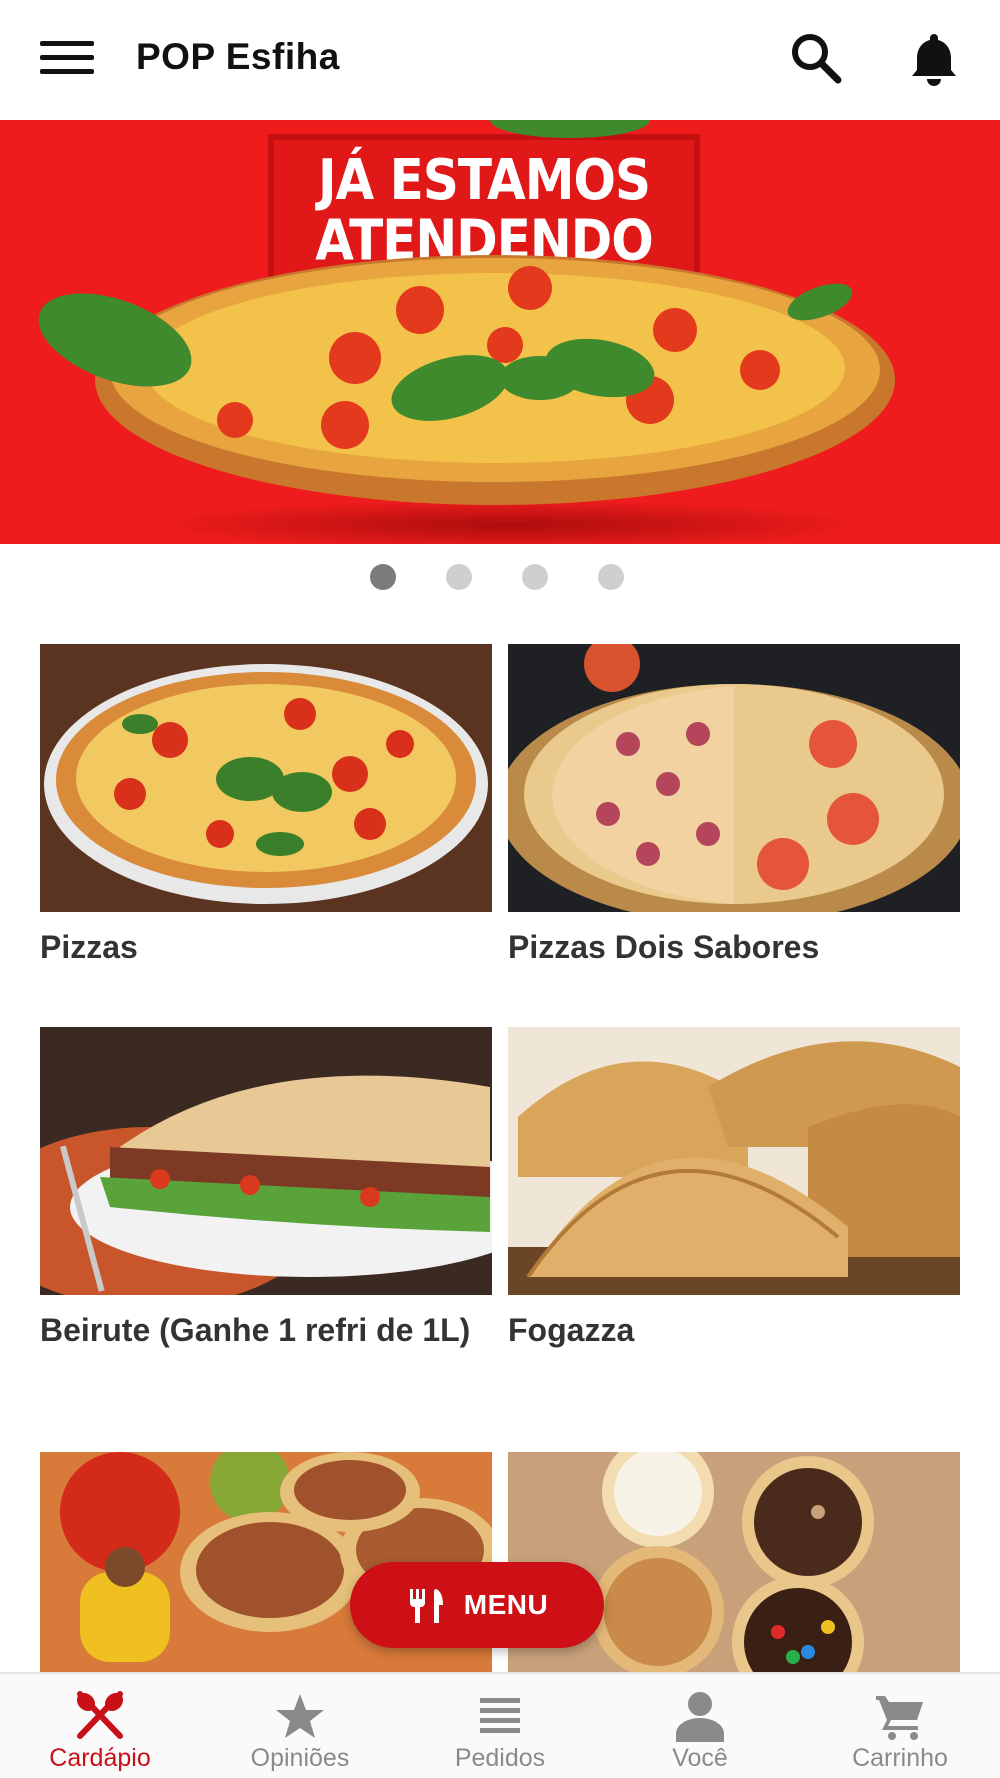  I want to click on nav-label: Você, so click(700, 1758).